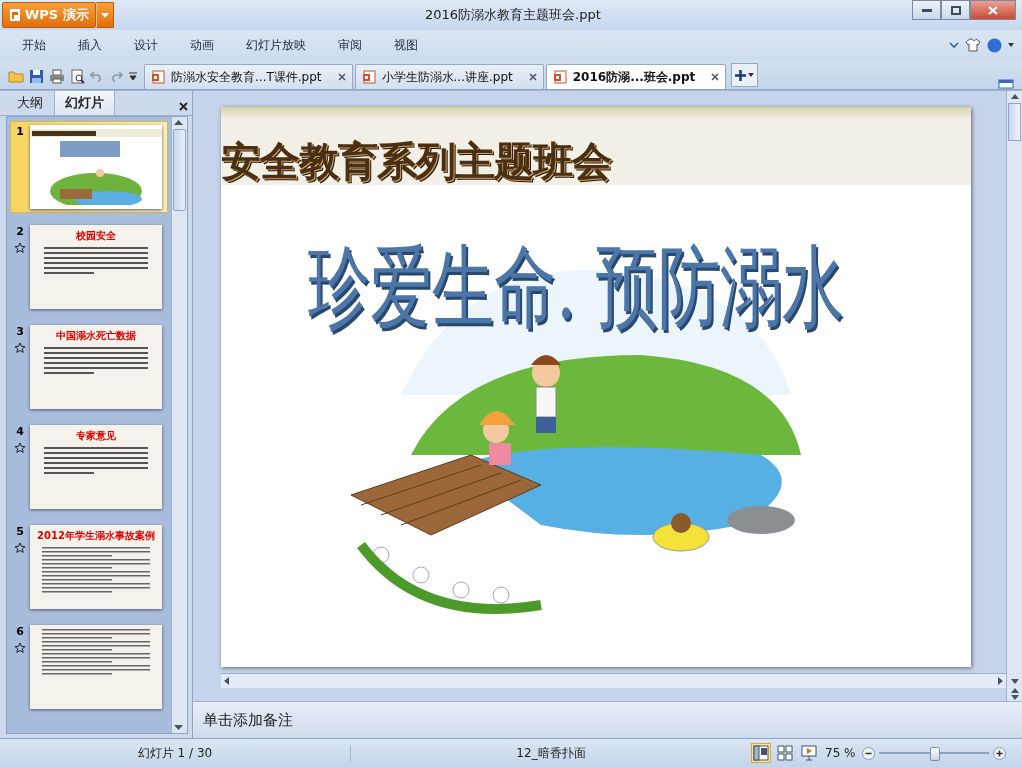 The width and height of the screenshot is (1022, 767). Describe the element at coordinates (20, 331) in the screenshot. I see `slide-number: 3` at that location.